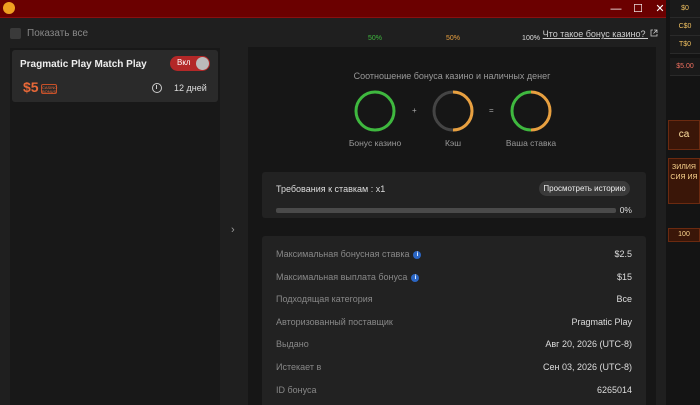 This screenshot has height=405, width=700. What do you see at coordinates (292, 344) in the screenshot?
I see `info-label: Выдано` at bounding box center [292, 344].